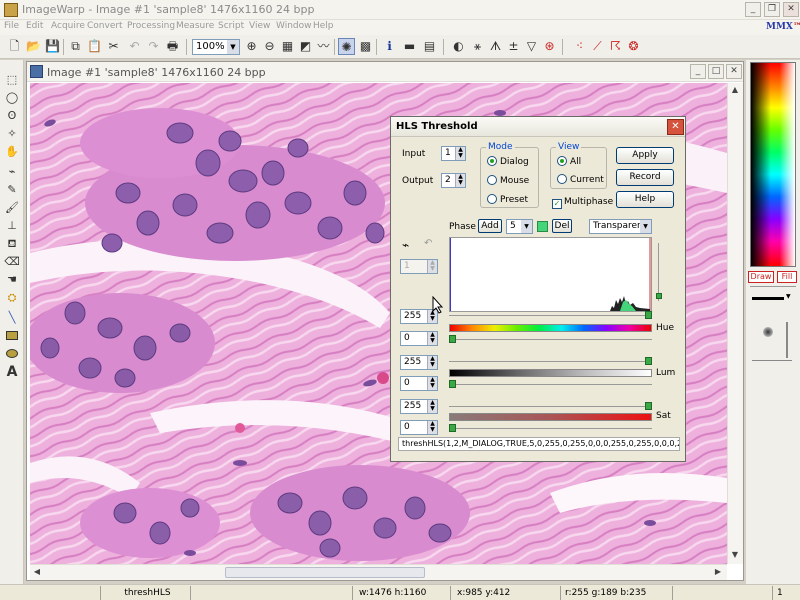  I want to click on brush-icon: 🖌, so click(12, 208).